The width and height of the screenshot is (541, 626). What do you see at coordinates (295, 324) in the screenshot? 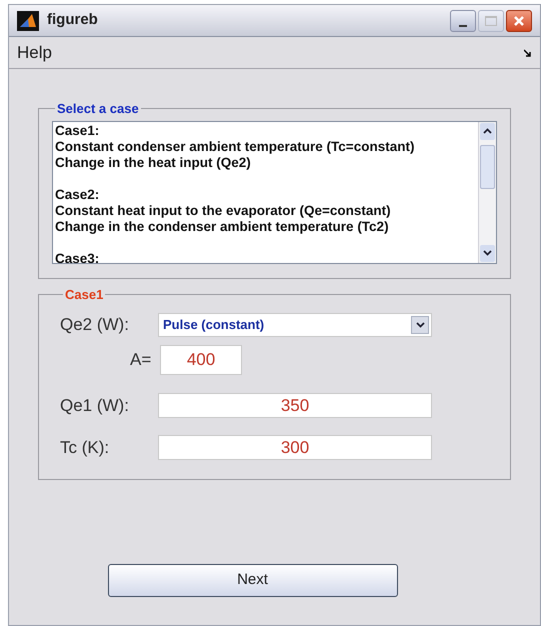
I see `dropdown: Pulse (constant)` at bounding box center [295, 324].